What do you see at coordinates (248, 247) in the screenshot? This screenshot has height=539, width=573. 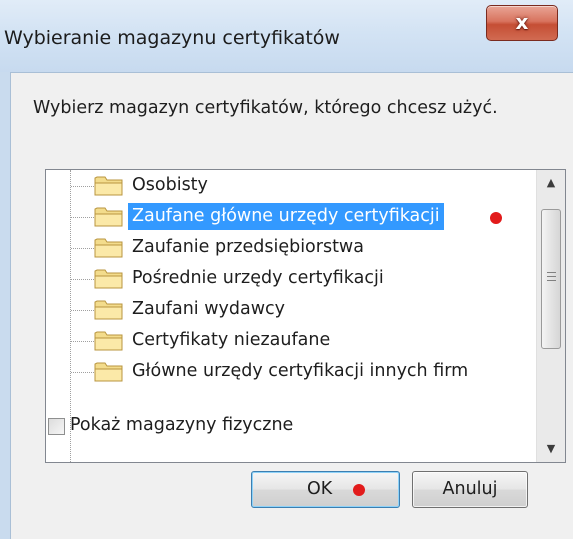 I see `tree-item-label: Zaufanie przedsiębiorstwa` at bounding box center [248, 247].